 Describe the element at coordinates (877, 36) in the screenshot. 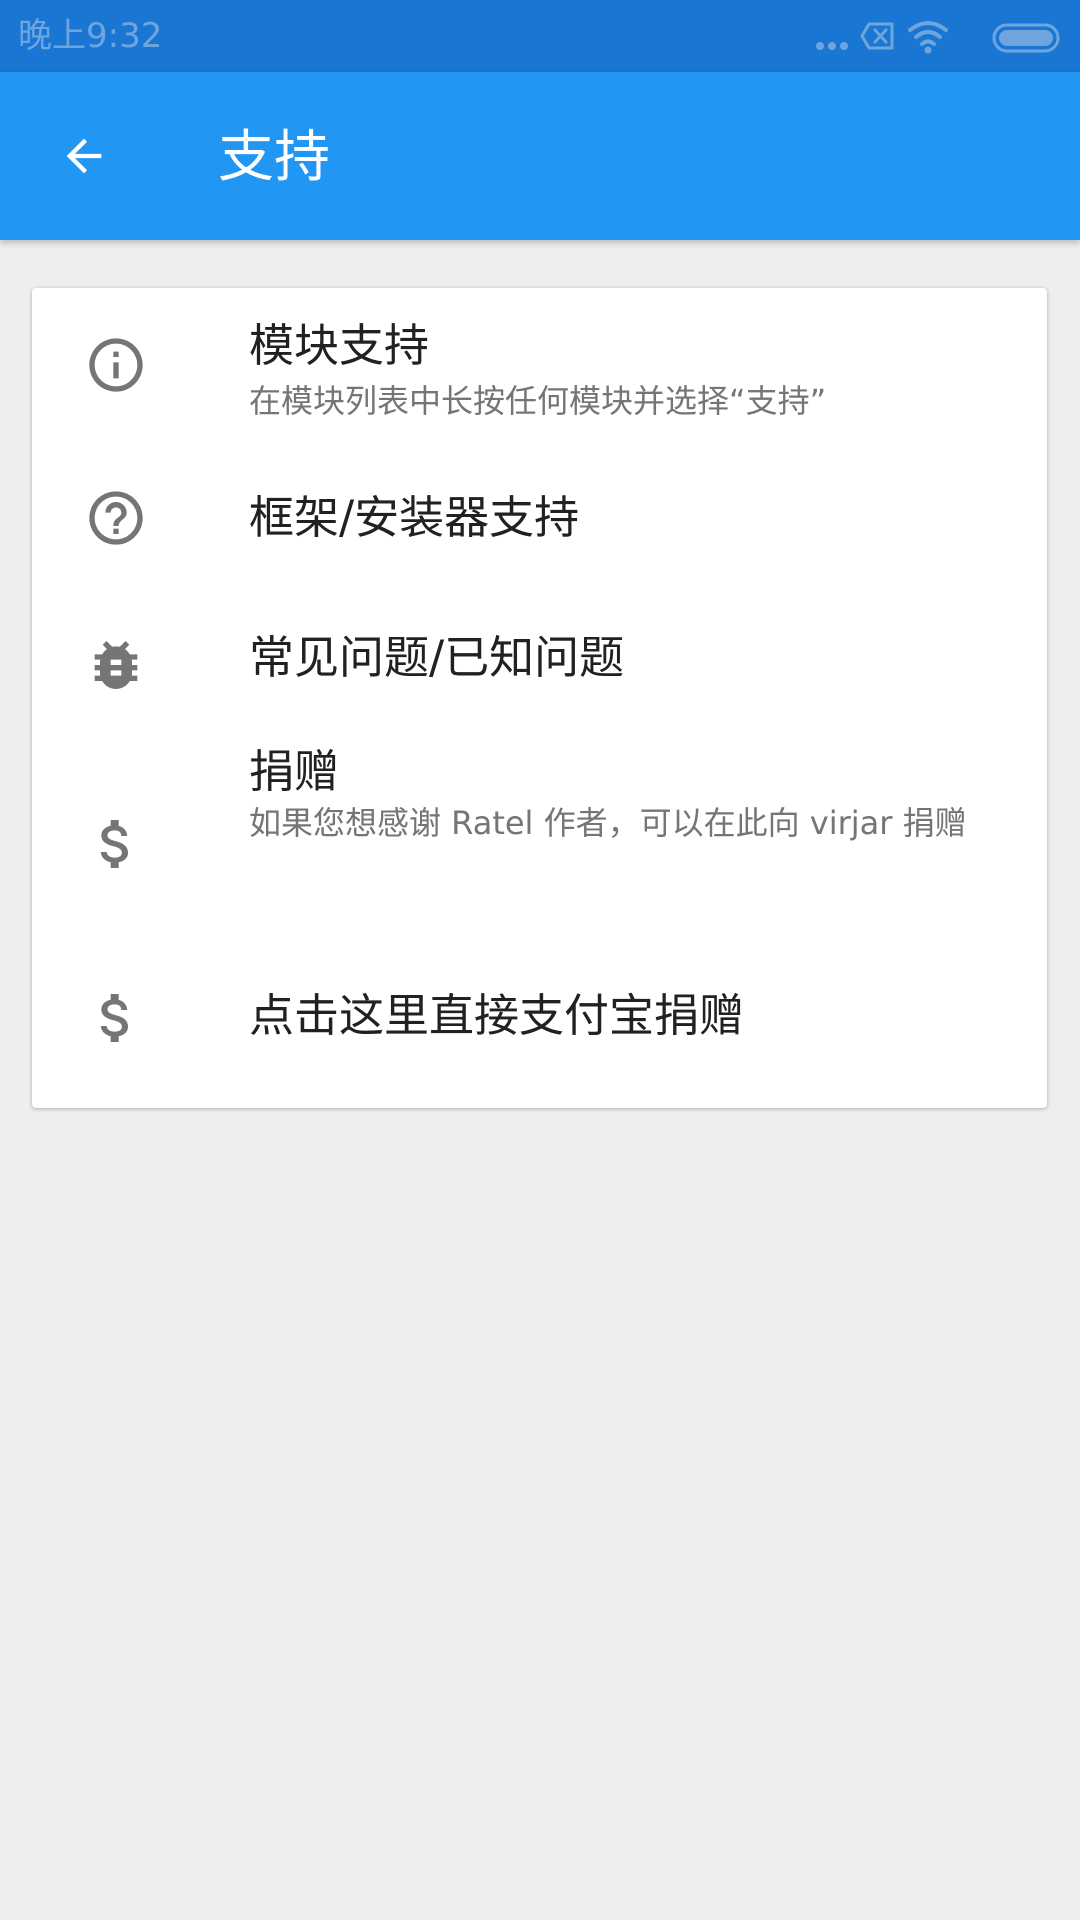

I see `notification-off-icon` at that location.